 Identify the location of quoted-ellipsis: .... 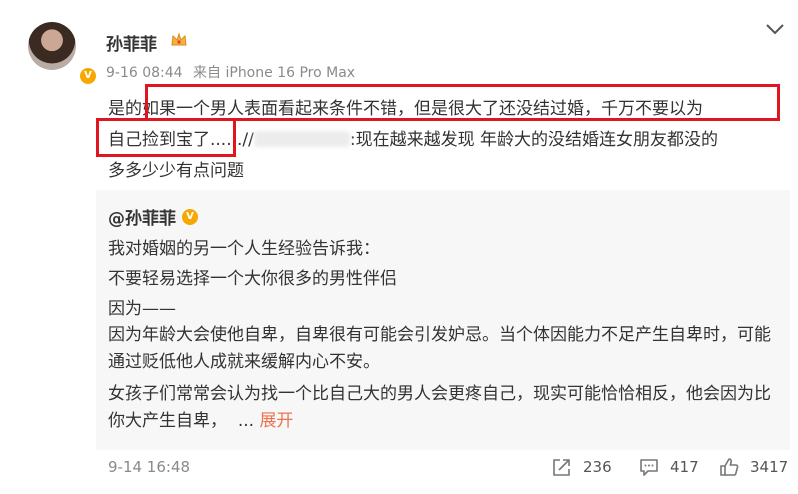
(246, 421).